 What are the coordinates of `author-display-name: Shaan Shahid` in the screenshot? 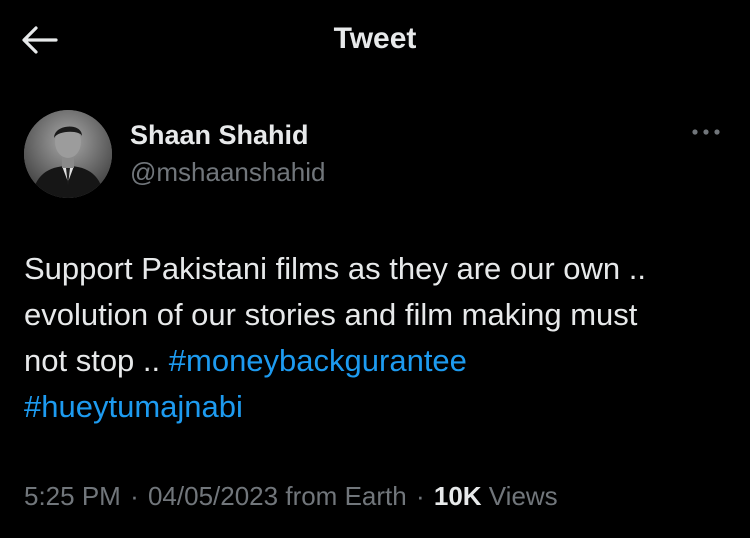 It's located at (219, 135).